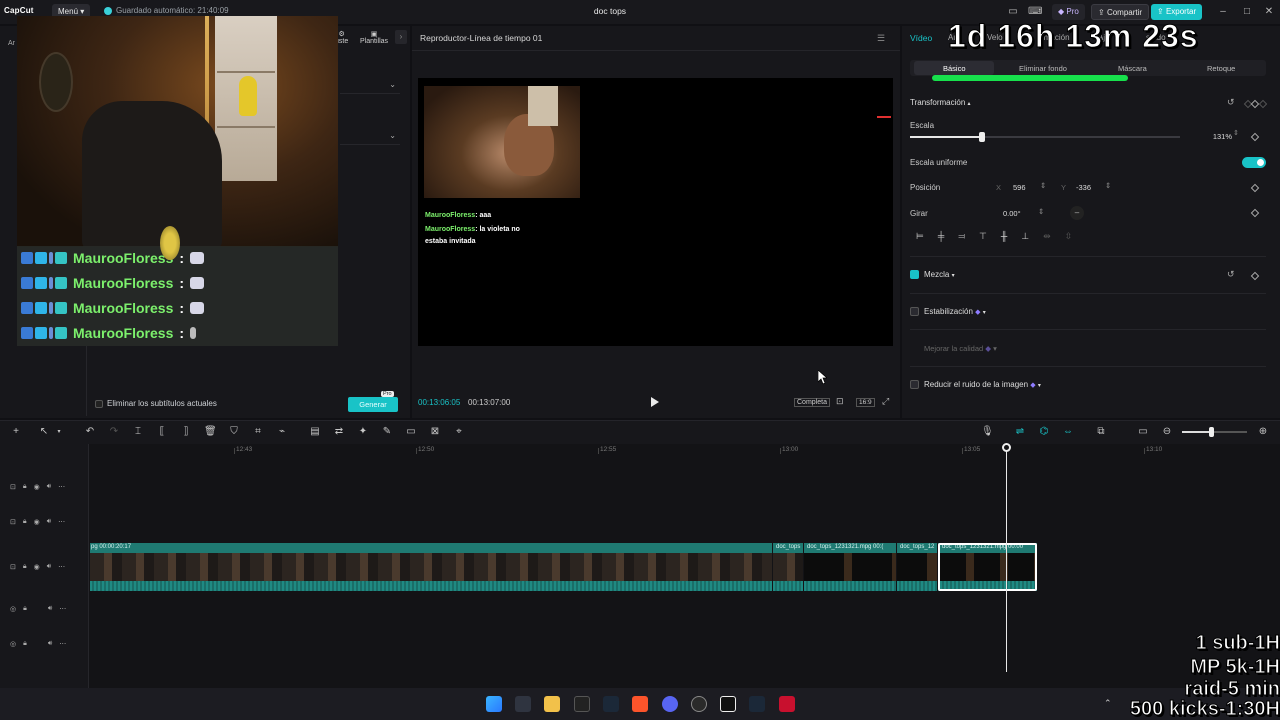 The width and height of the screenshot is (1280, 720). Describe the element at coordinates (1077, 213) in the screenshot. I see `rotate-dial: –` at that location.